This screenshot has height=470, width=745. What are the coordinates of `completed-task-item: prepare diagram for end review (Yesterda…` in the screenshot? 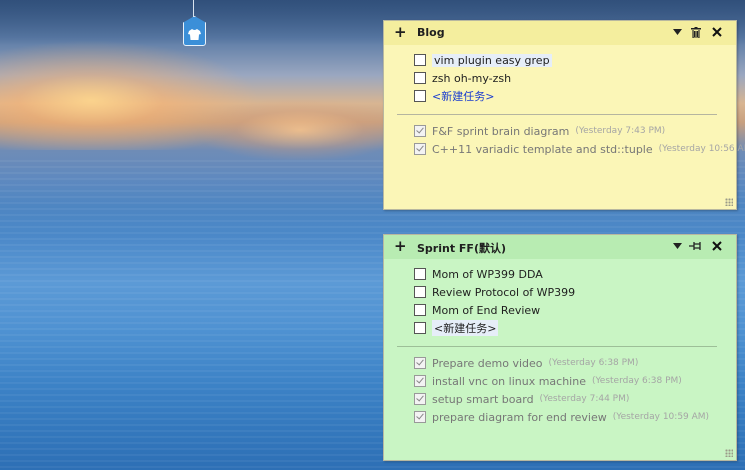 It's located at (561, 417).